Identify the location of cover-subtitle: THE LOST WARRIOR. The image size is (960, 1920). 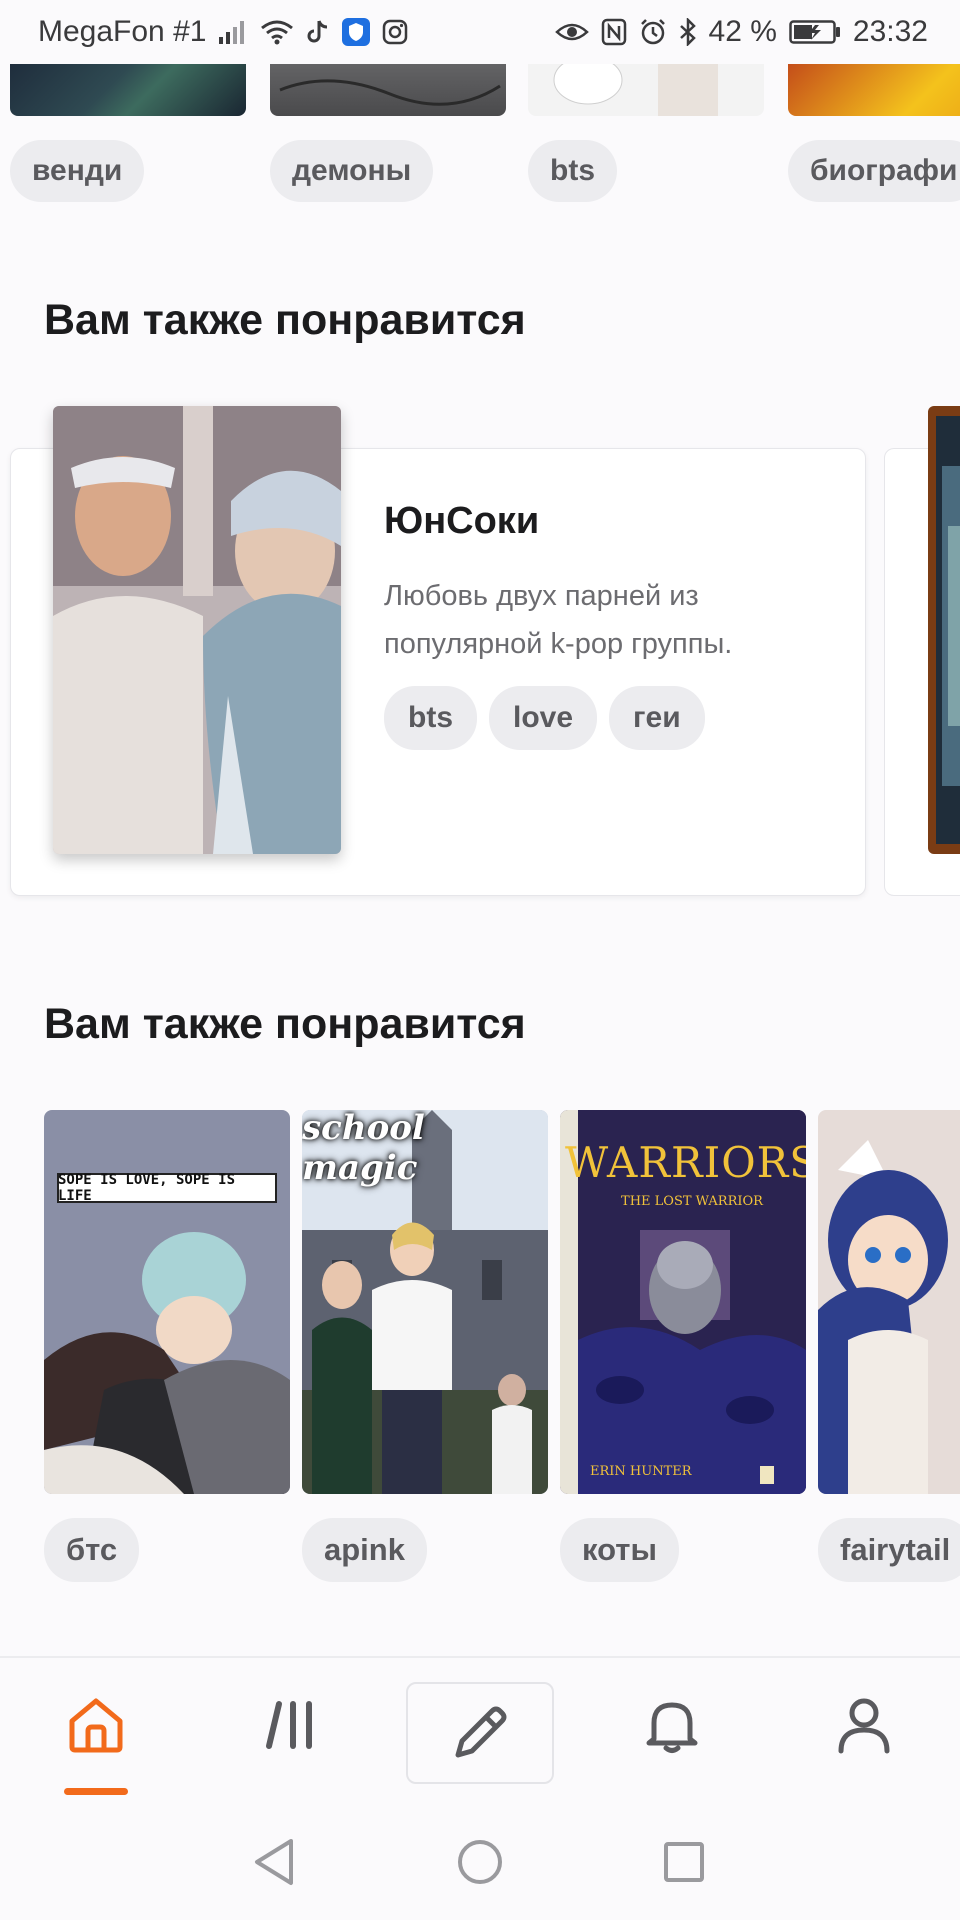
(692, 1201).